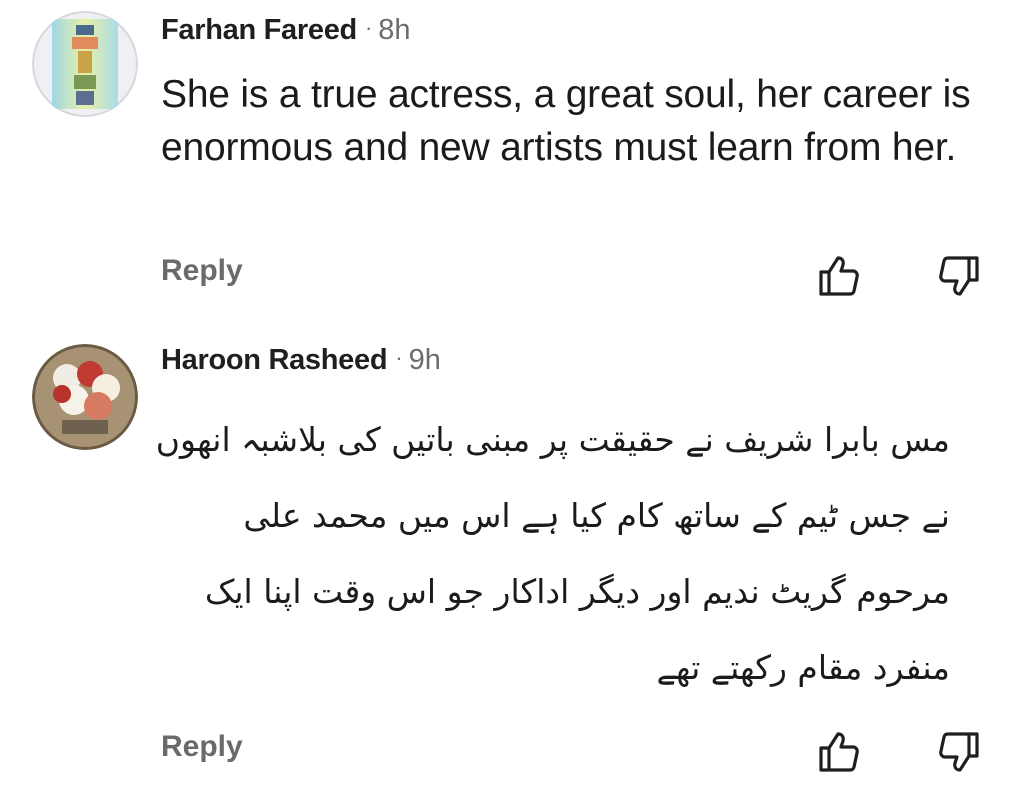  Describe the element at coordinates (274, 360) in the screenshot. I see `comment-author: Haroon Rasheed` at that location.